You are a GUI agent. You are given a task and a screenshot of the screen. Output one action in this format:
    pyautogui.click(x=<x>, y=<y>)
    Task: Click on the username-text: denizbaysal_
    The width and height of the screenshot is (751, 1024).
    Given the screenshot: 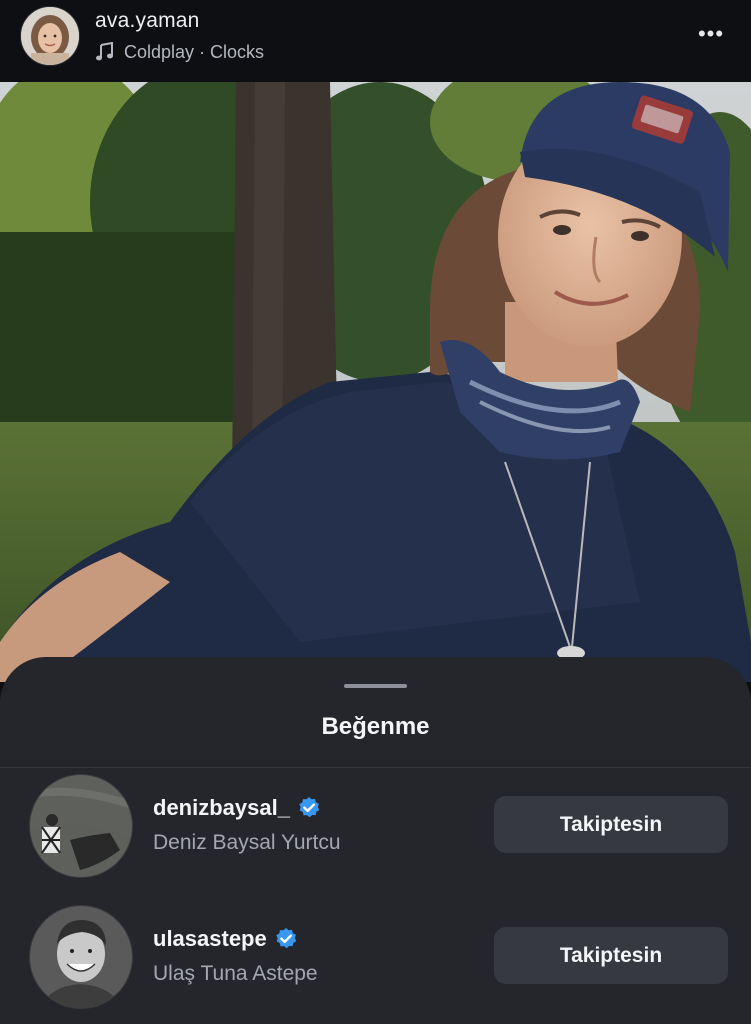 What is the action you would take?
    pyautogui.click(x=221, y=807)
    